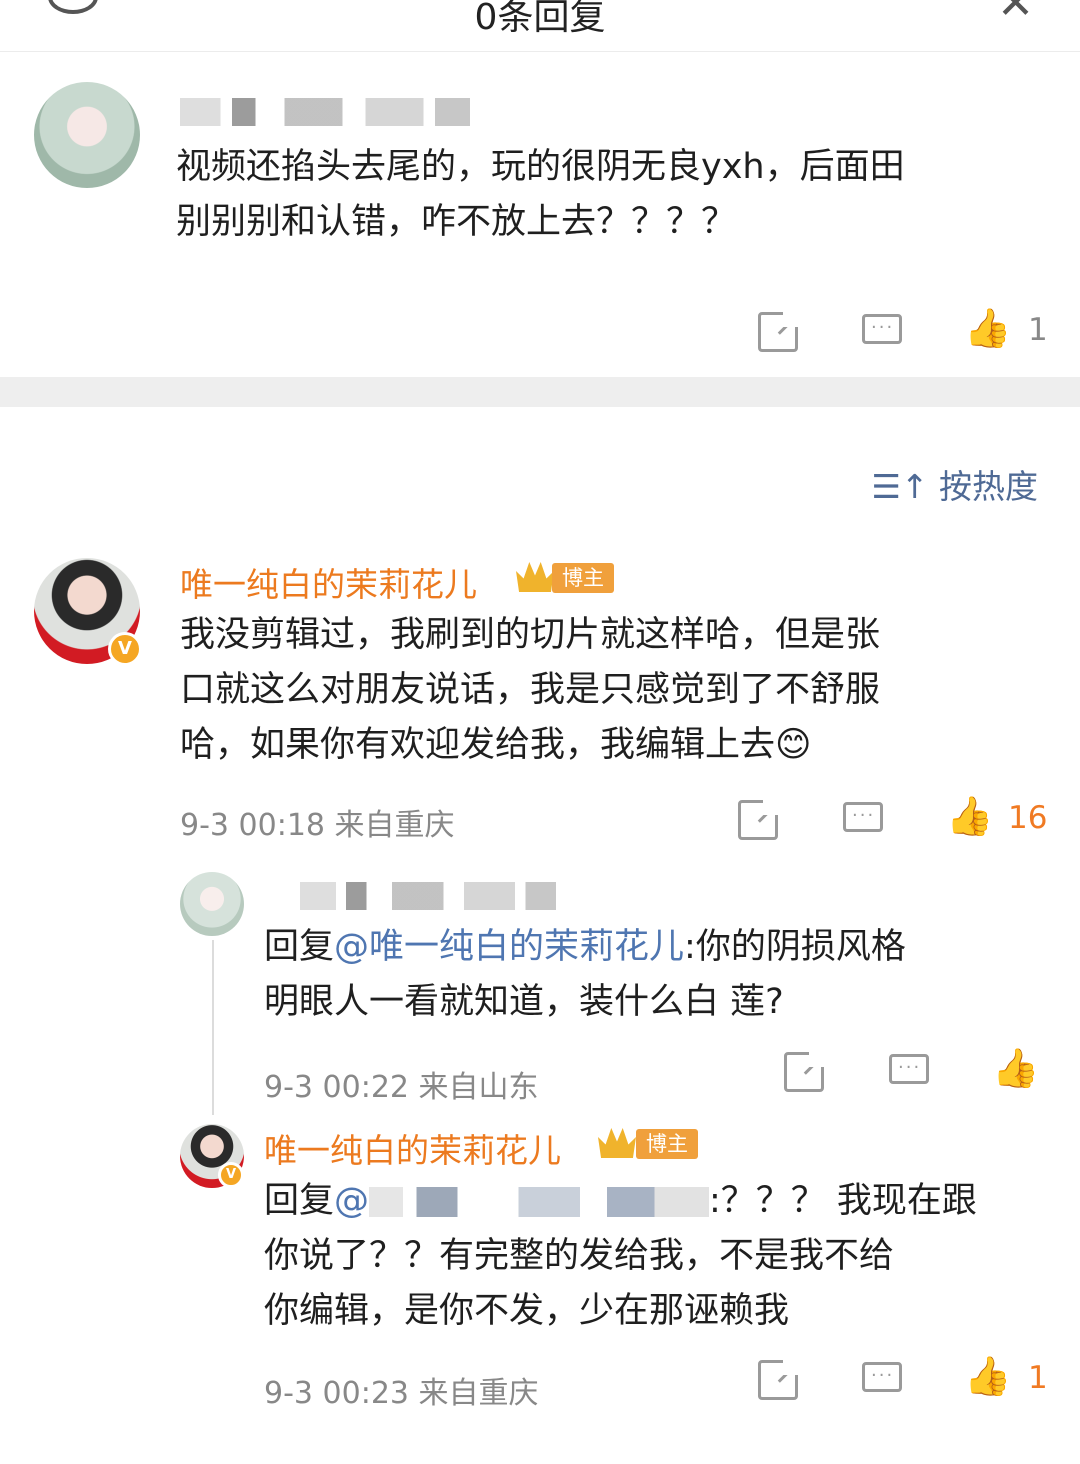  What do you see at coordinates (900, 486) in the screenshot?
I see `sort-icon: ☰↑` at bounding box center [900, 486].